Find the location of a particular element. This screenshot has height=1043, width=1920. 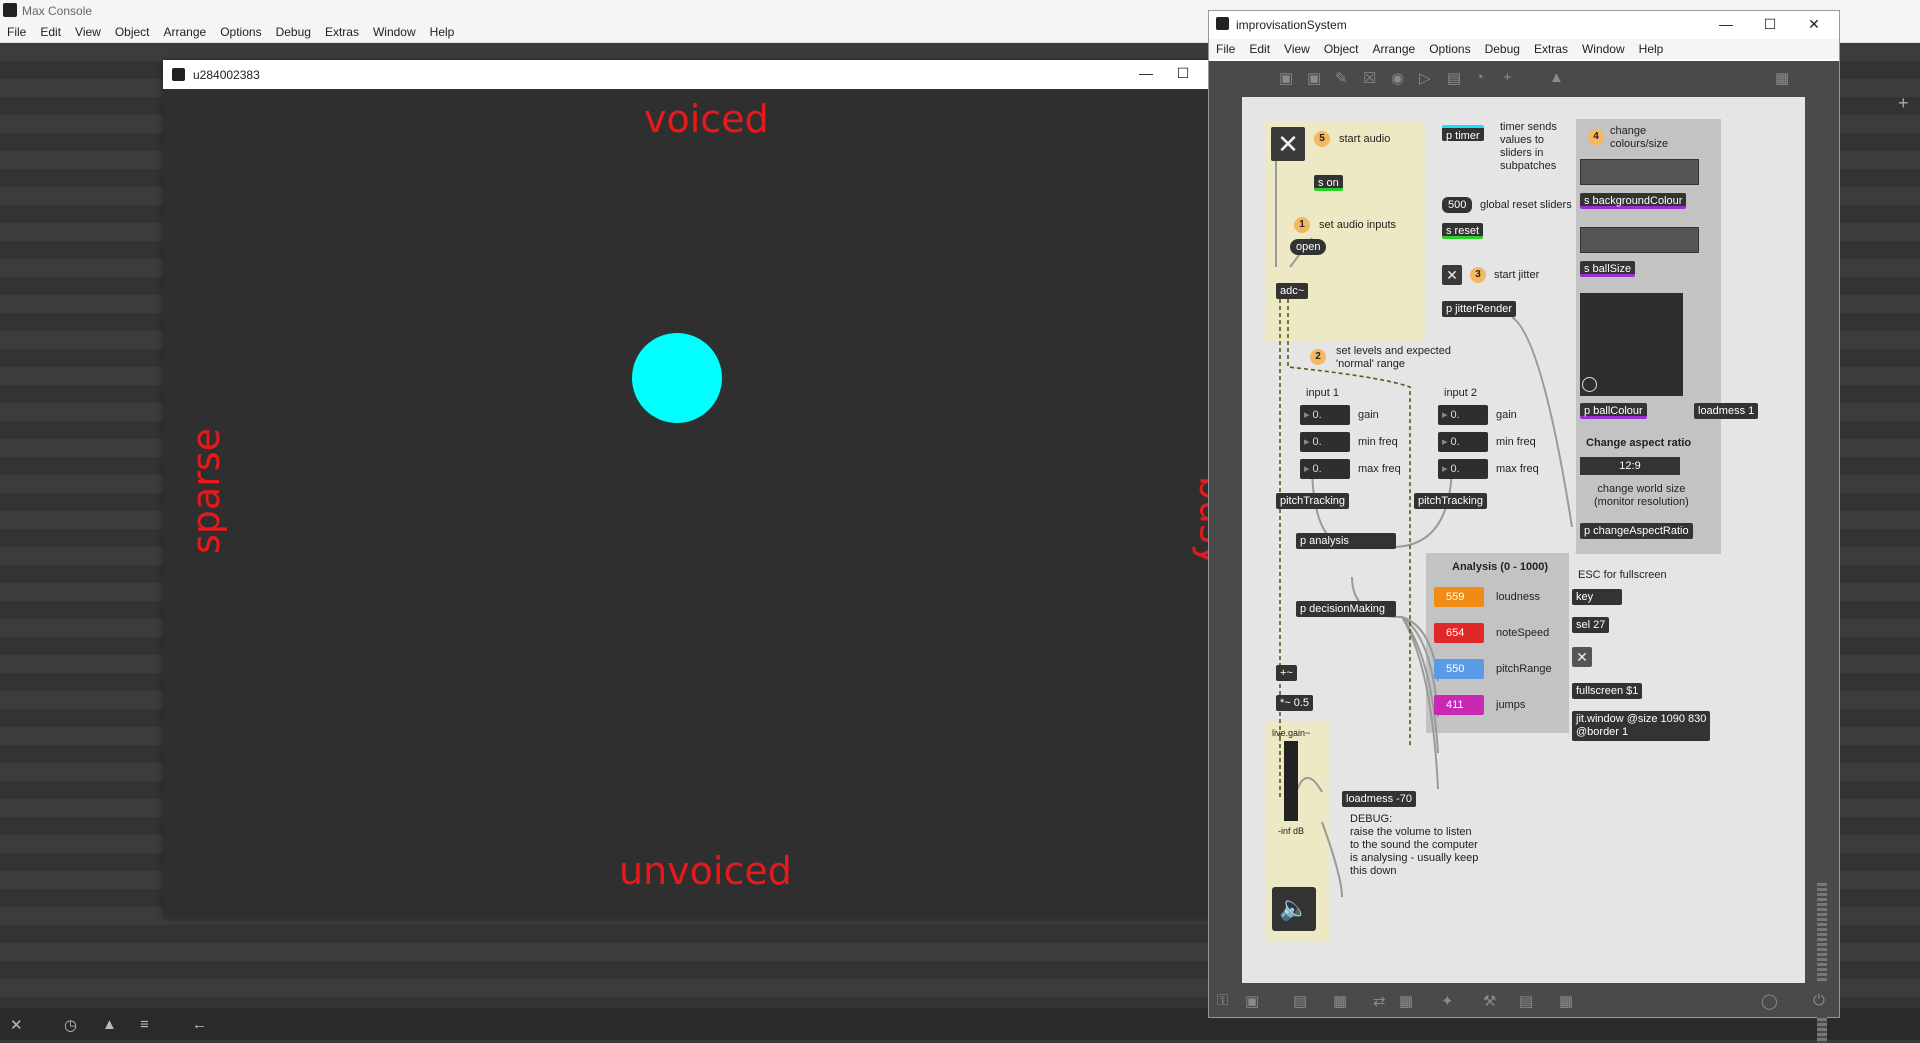

back-arrow-icon: ← is located at coordinates (199, 1024).